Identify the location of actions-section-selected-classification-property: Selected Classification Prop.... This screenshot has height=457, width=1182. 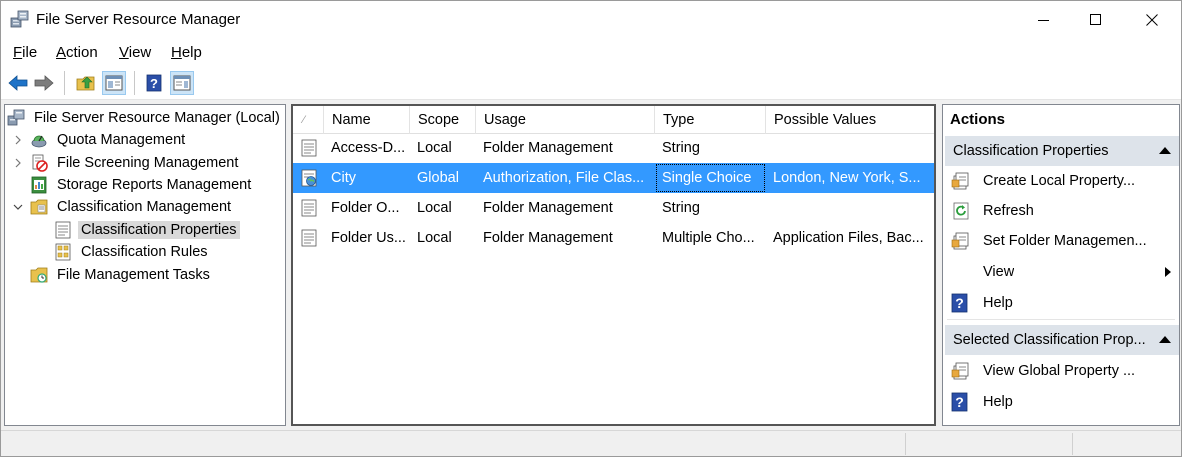
(1062, 340).